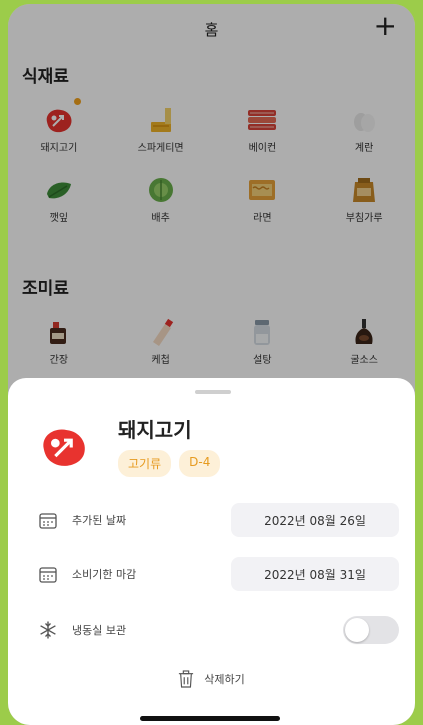  What do you see at coordinates (160, 190) in the screenshot?
I see `cabbage-icon` at bounding box center [160, 190].